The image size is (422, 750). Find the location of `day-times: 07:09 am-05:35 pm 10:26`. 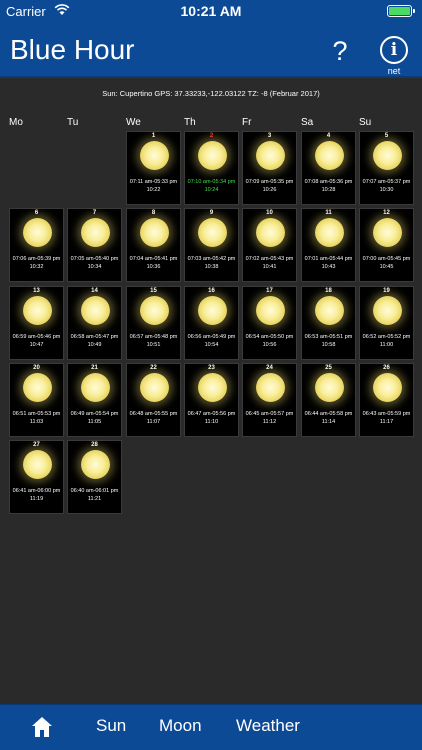

day-times: 07:09 am-05:35 pm 10:26 is located at coordinates (269, 186).